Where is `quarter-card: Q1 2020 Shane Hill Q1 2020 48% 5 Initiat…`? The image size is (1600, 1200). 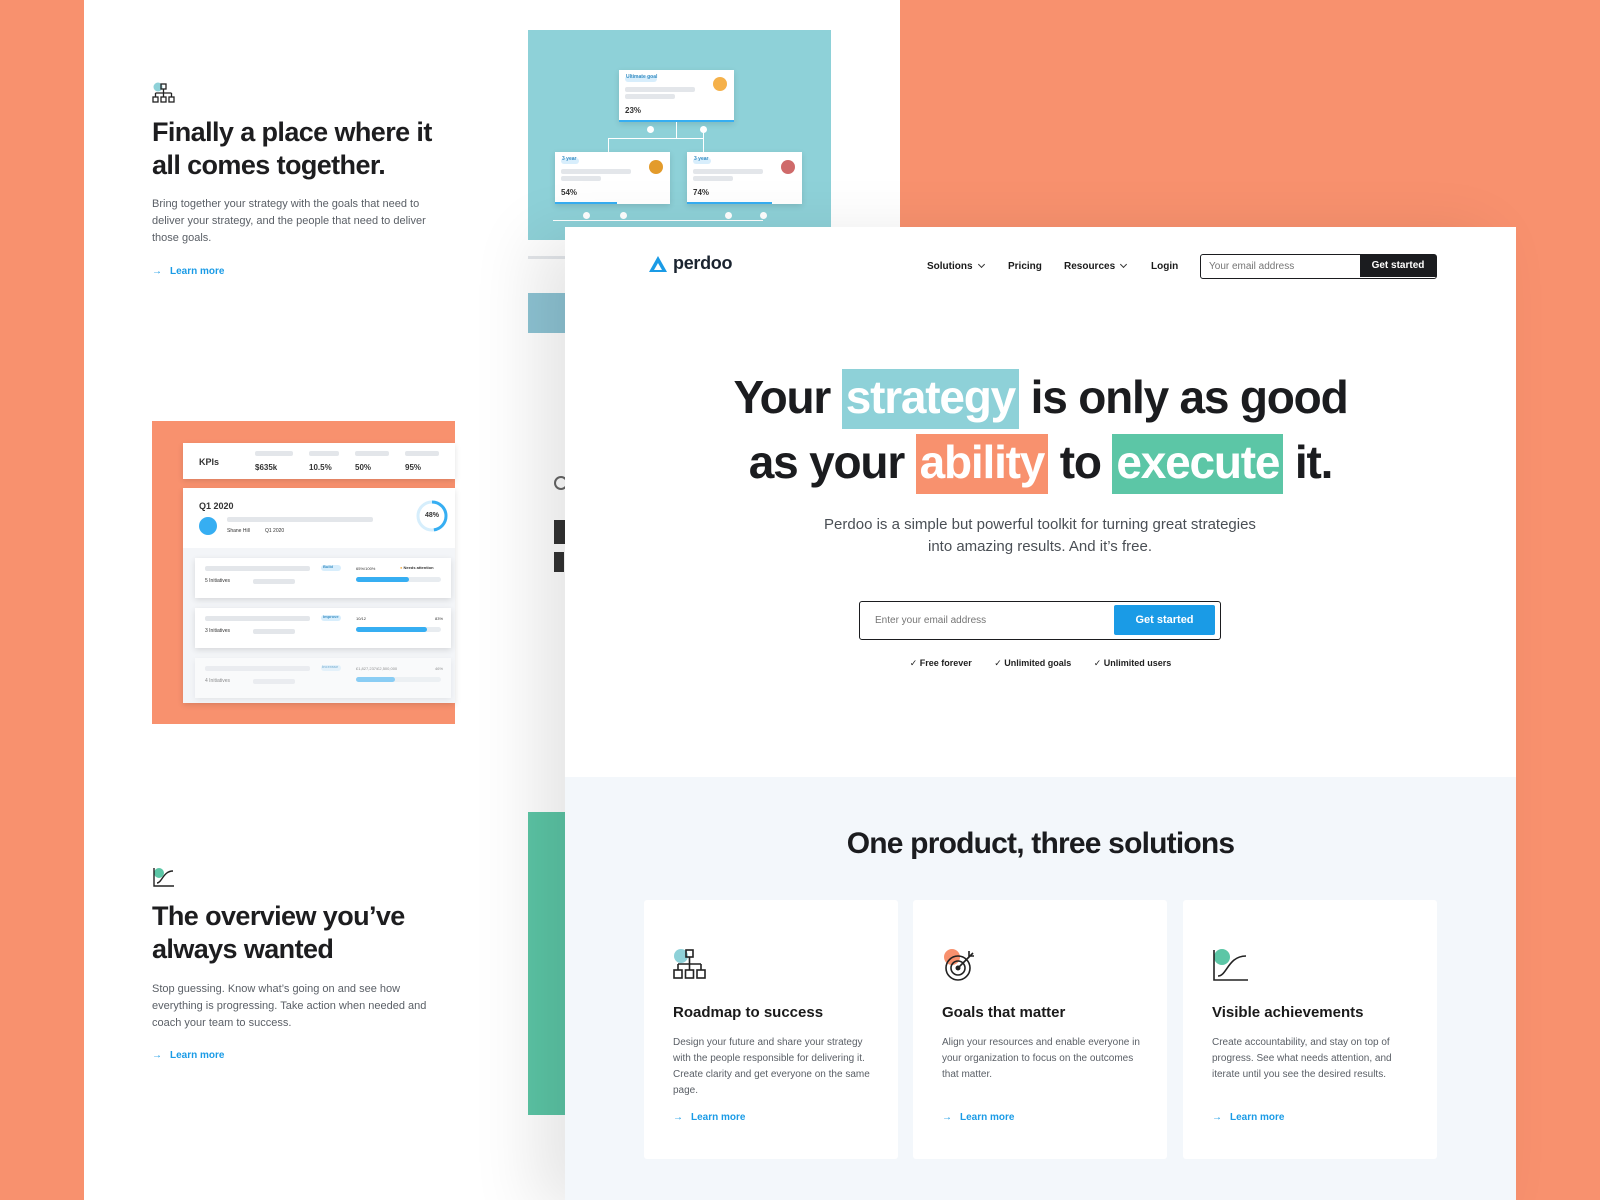 quarter-card: Q1 2020 Shane Hill Q1 2020 48% 5 Initiat… is located at coordinates (319, 595).